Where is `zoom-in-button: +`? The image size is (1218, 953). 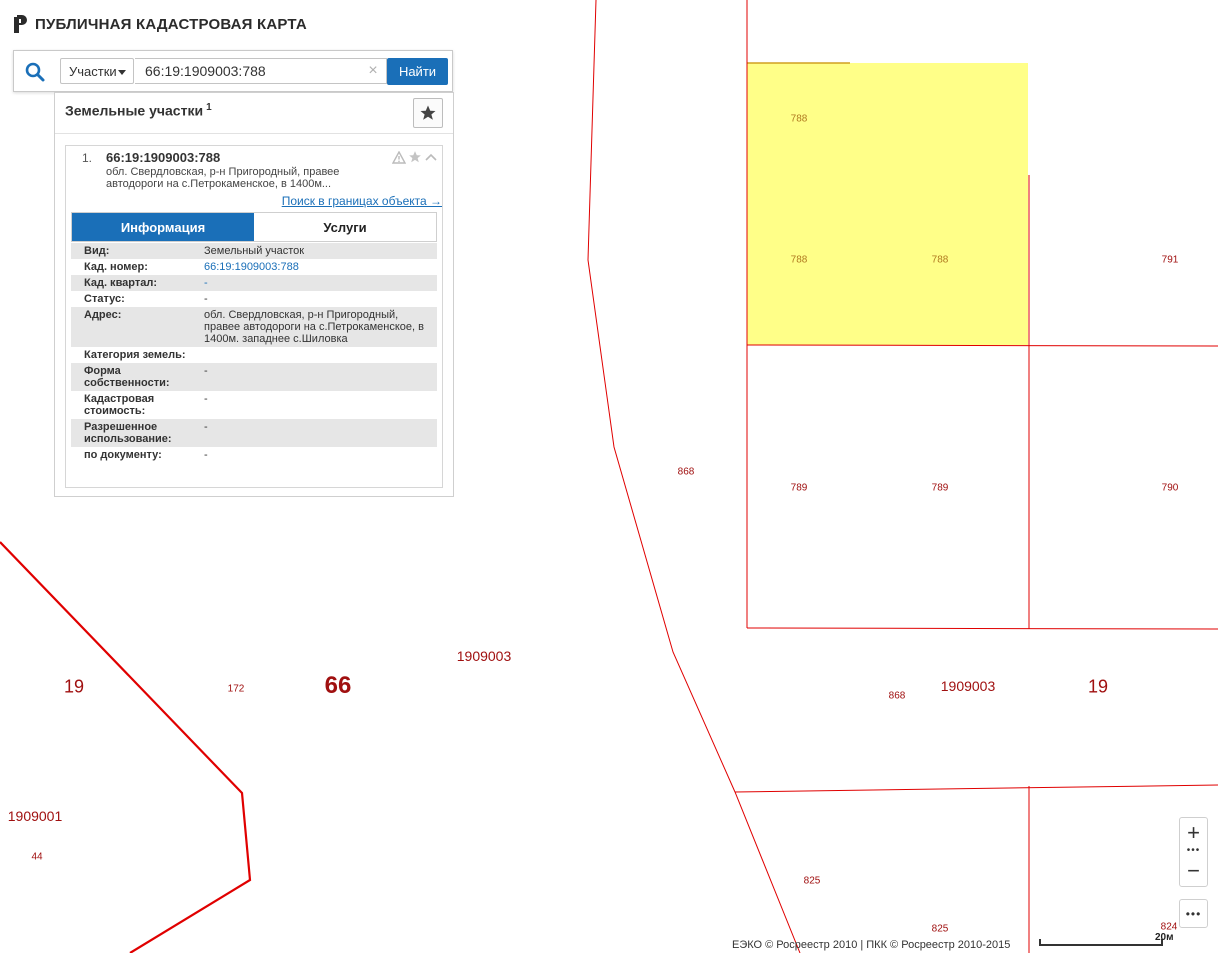
zoom-in-button: + is located at coordinates (1193, 833).